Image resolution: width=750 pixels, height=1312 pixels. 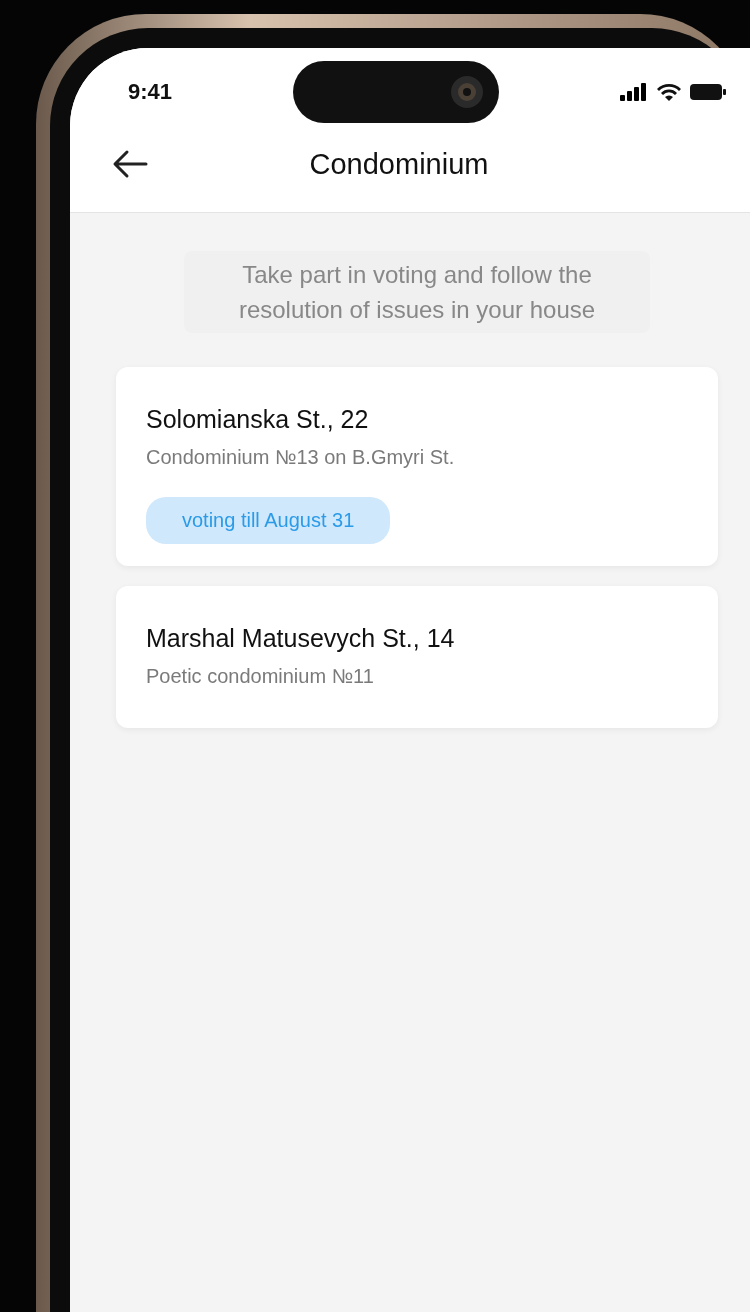 What do you see at coordinates (417, 292) in the screenshot?
I see `intro-text: Take part in voting and follow the resolution of issues in your house` at bounding box center [417, 292].